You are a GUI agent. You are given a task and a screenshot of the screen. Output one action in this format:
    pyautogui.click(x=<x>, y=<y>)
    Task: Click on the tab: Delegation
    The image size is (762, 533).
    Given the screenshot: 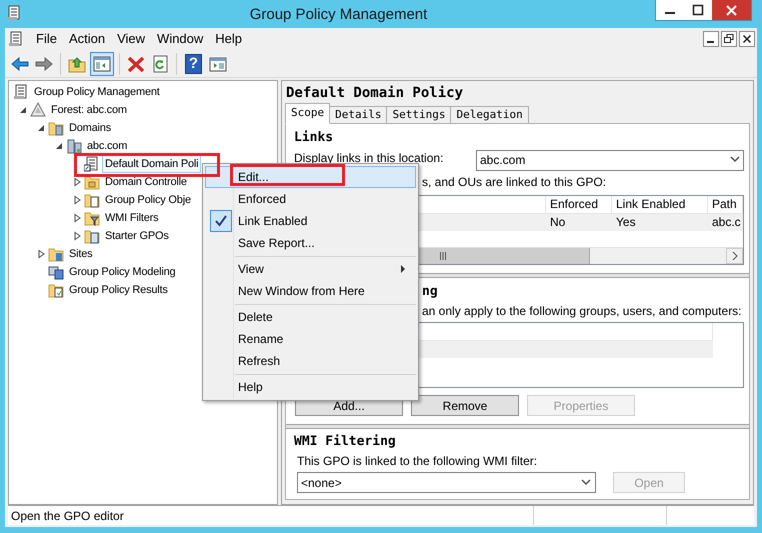 What is the action you would take?
    pyautogui.click(x=489, y=115)
    